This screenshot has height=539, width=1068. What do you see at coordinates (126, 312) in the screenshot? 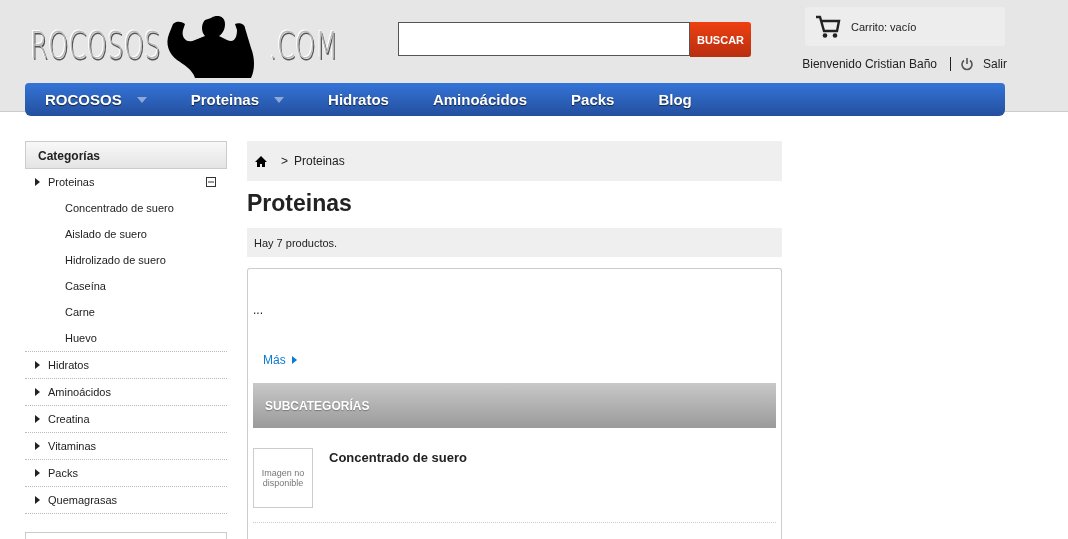
I see `subcategory-link: Carne` at bounding box center [126, 312].